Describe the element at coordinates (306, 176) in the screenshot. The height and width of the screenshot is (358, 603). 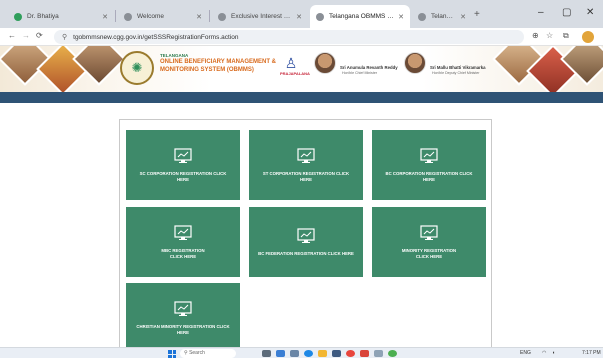
I see `card-label: ST CORPORATION REGISTRATION CLICK HERE` at that location.